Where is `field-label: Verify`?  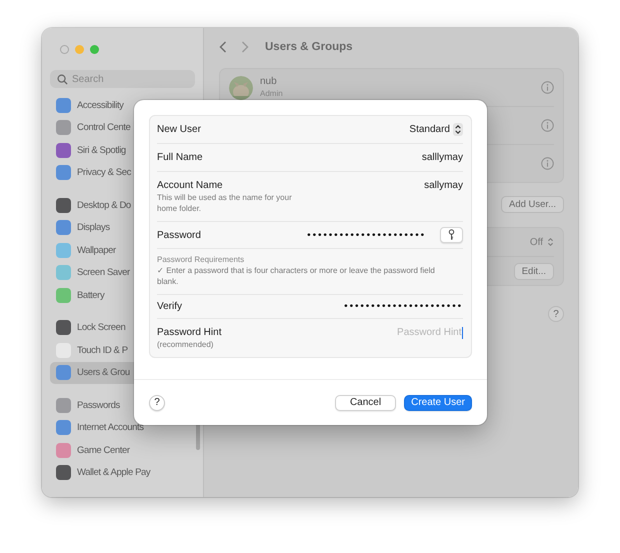
field-label: Verify is located at coordinates (169, 306).